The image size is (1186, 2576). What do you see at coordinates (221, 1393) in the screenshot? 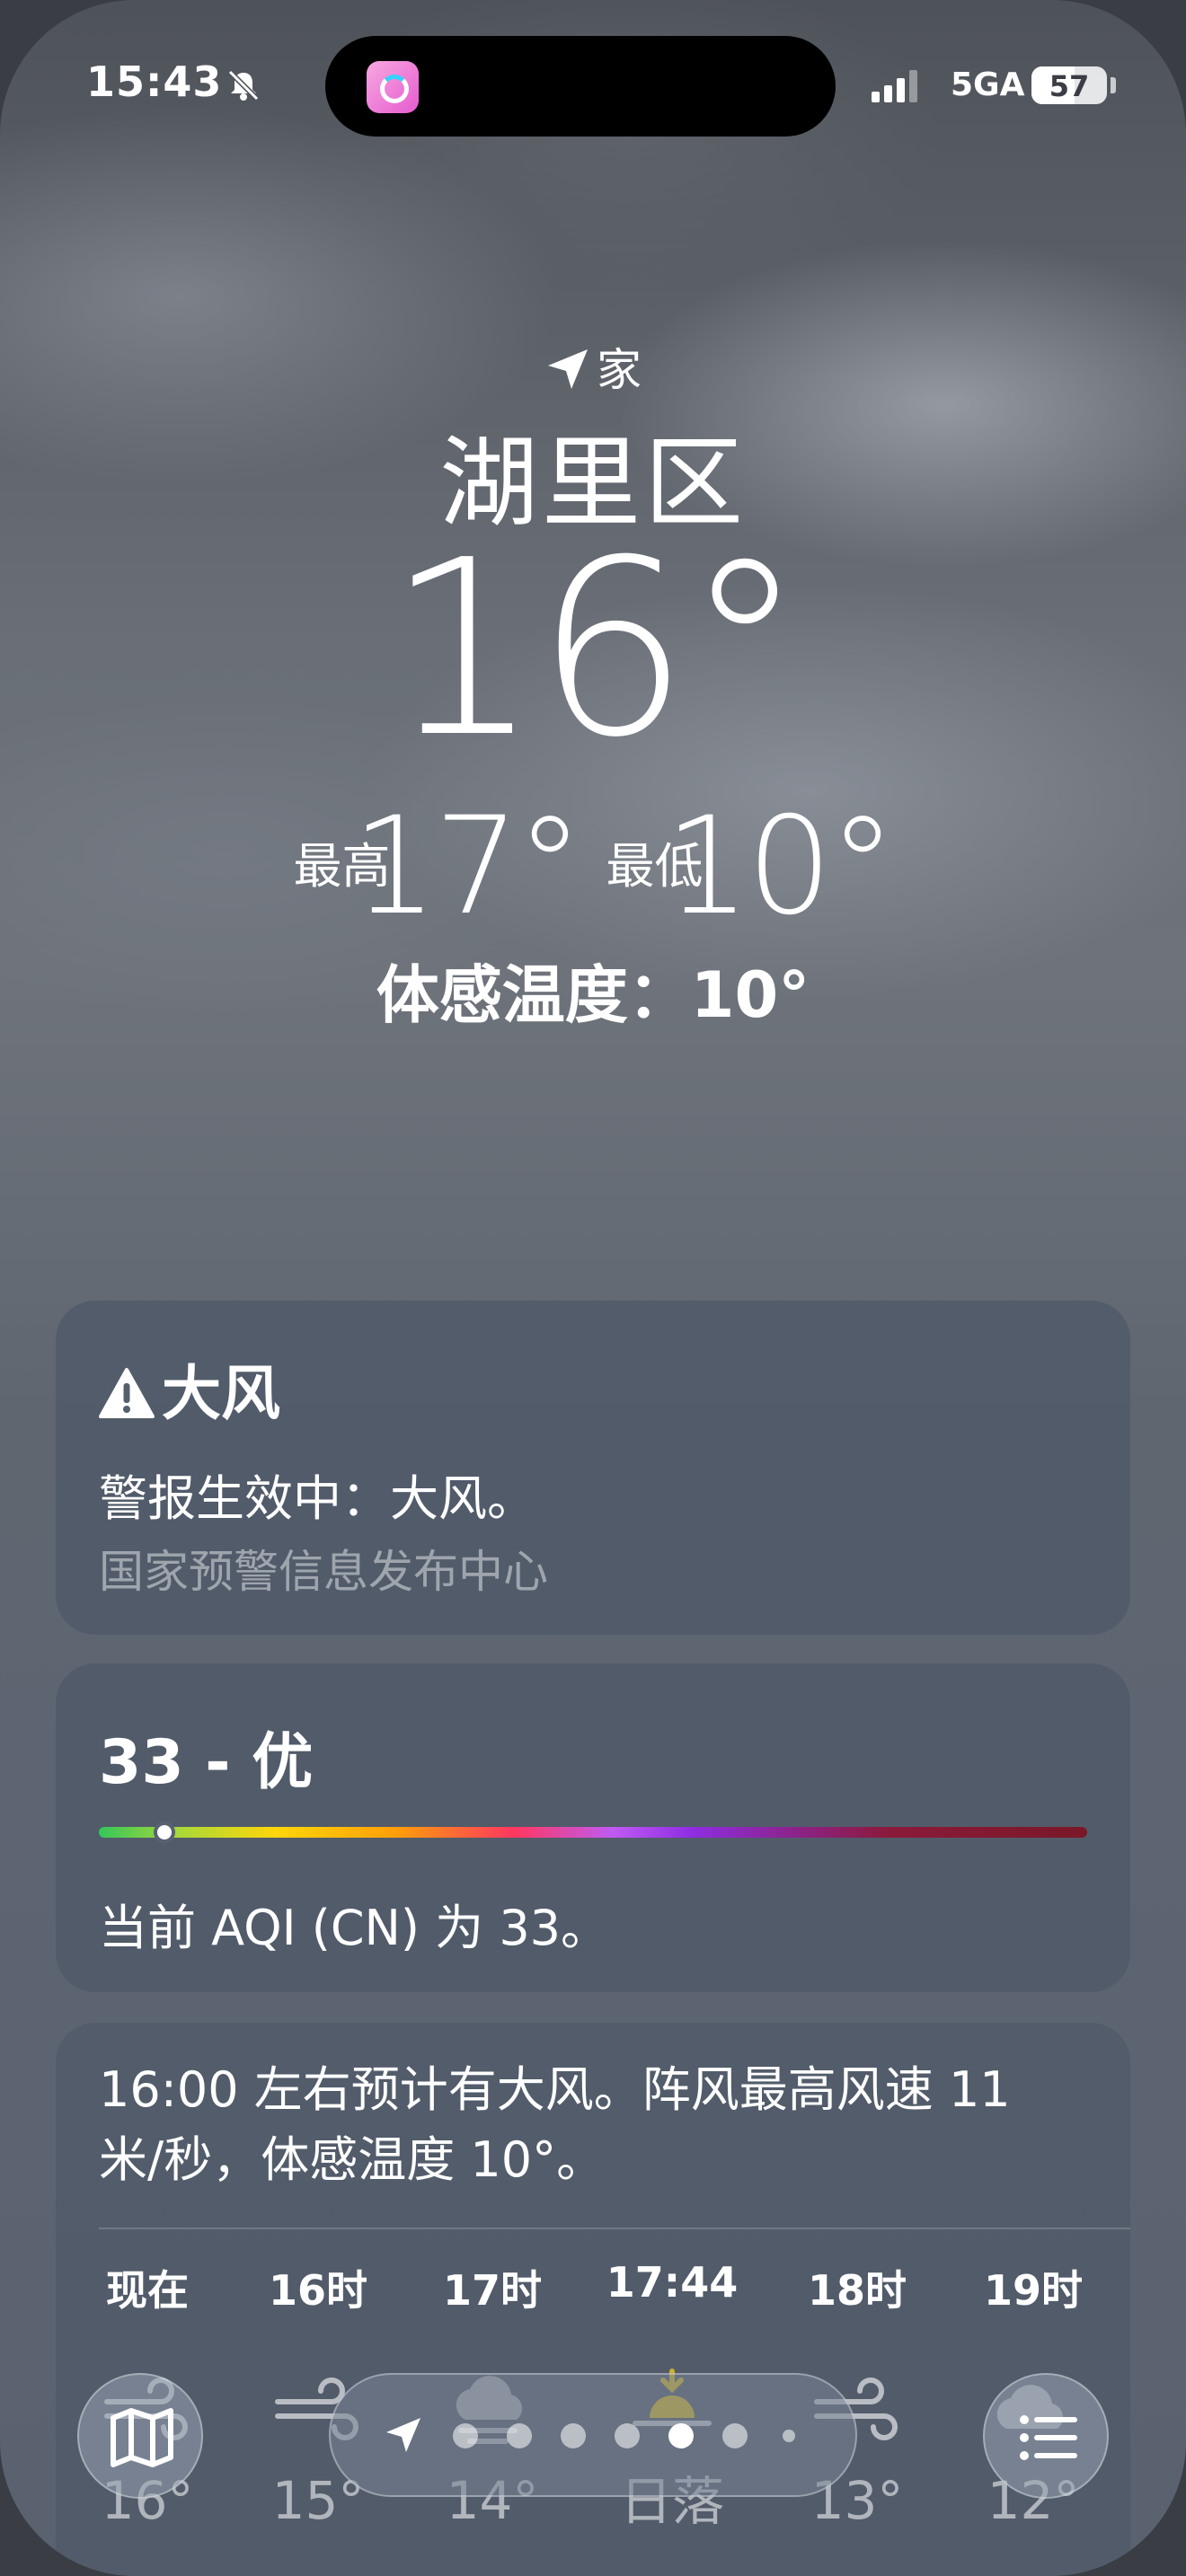
I see `alert-title: 大风` at bounding box center [221, 1393].